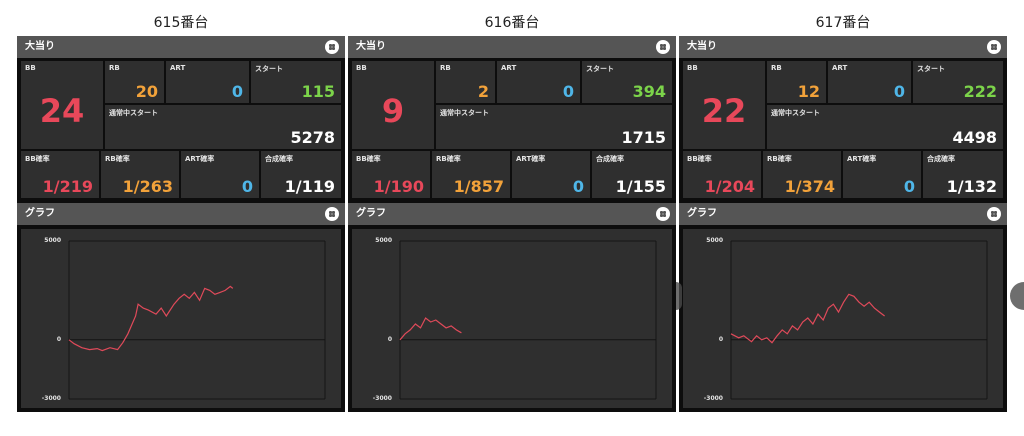 This screenshot has height=436, width=1024. What do you see at coordinates (181, 23) in the screenshot?
I see `machine-title: 615番台` at bounding box center [181, 23].